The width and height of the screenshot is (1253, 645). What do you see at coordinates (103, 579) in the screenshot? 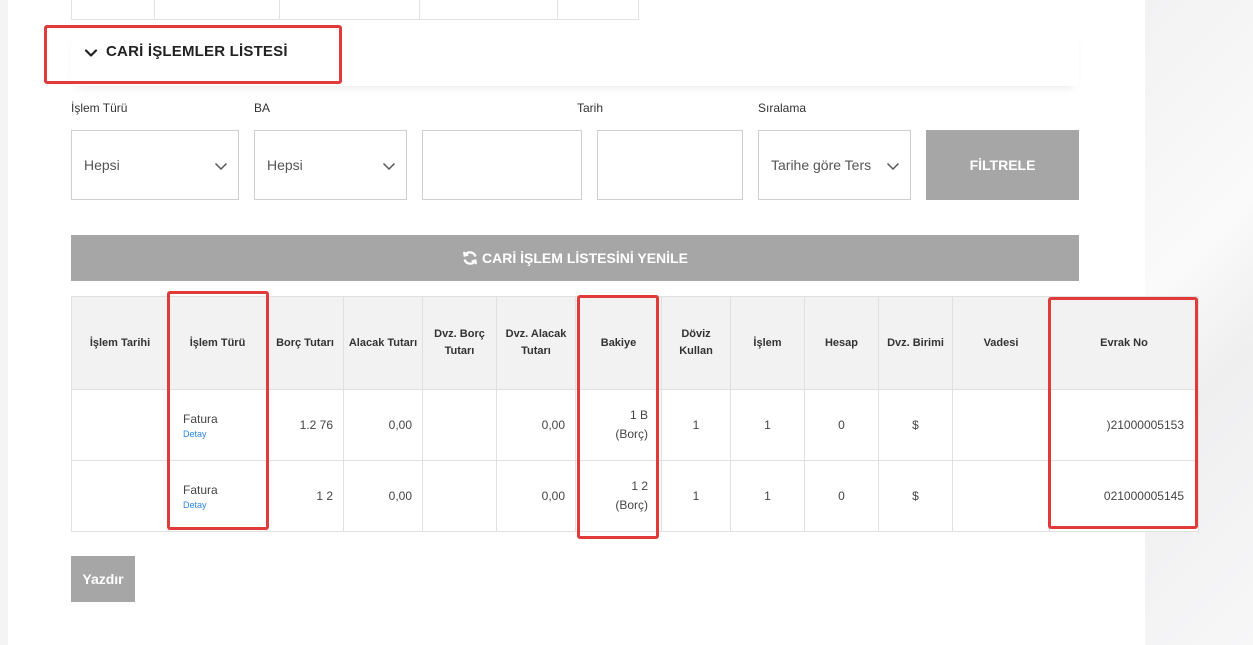
I see `print-button: Yazdır` at bounding box center [103, 579].